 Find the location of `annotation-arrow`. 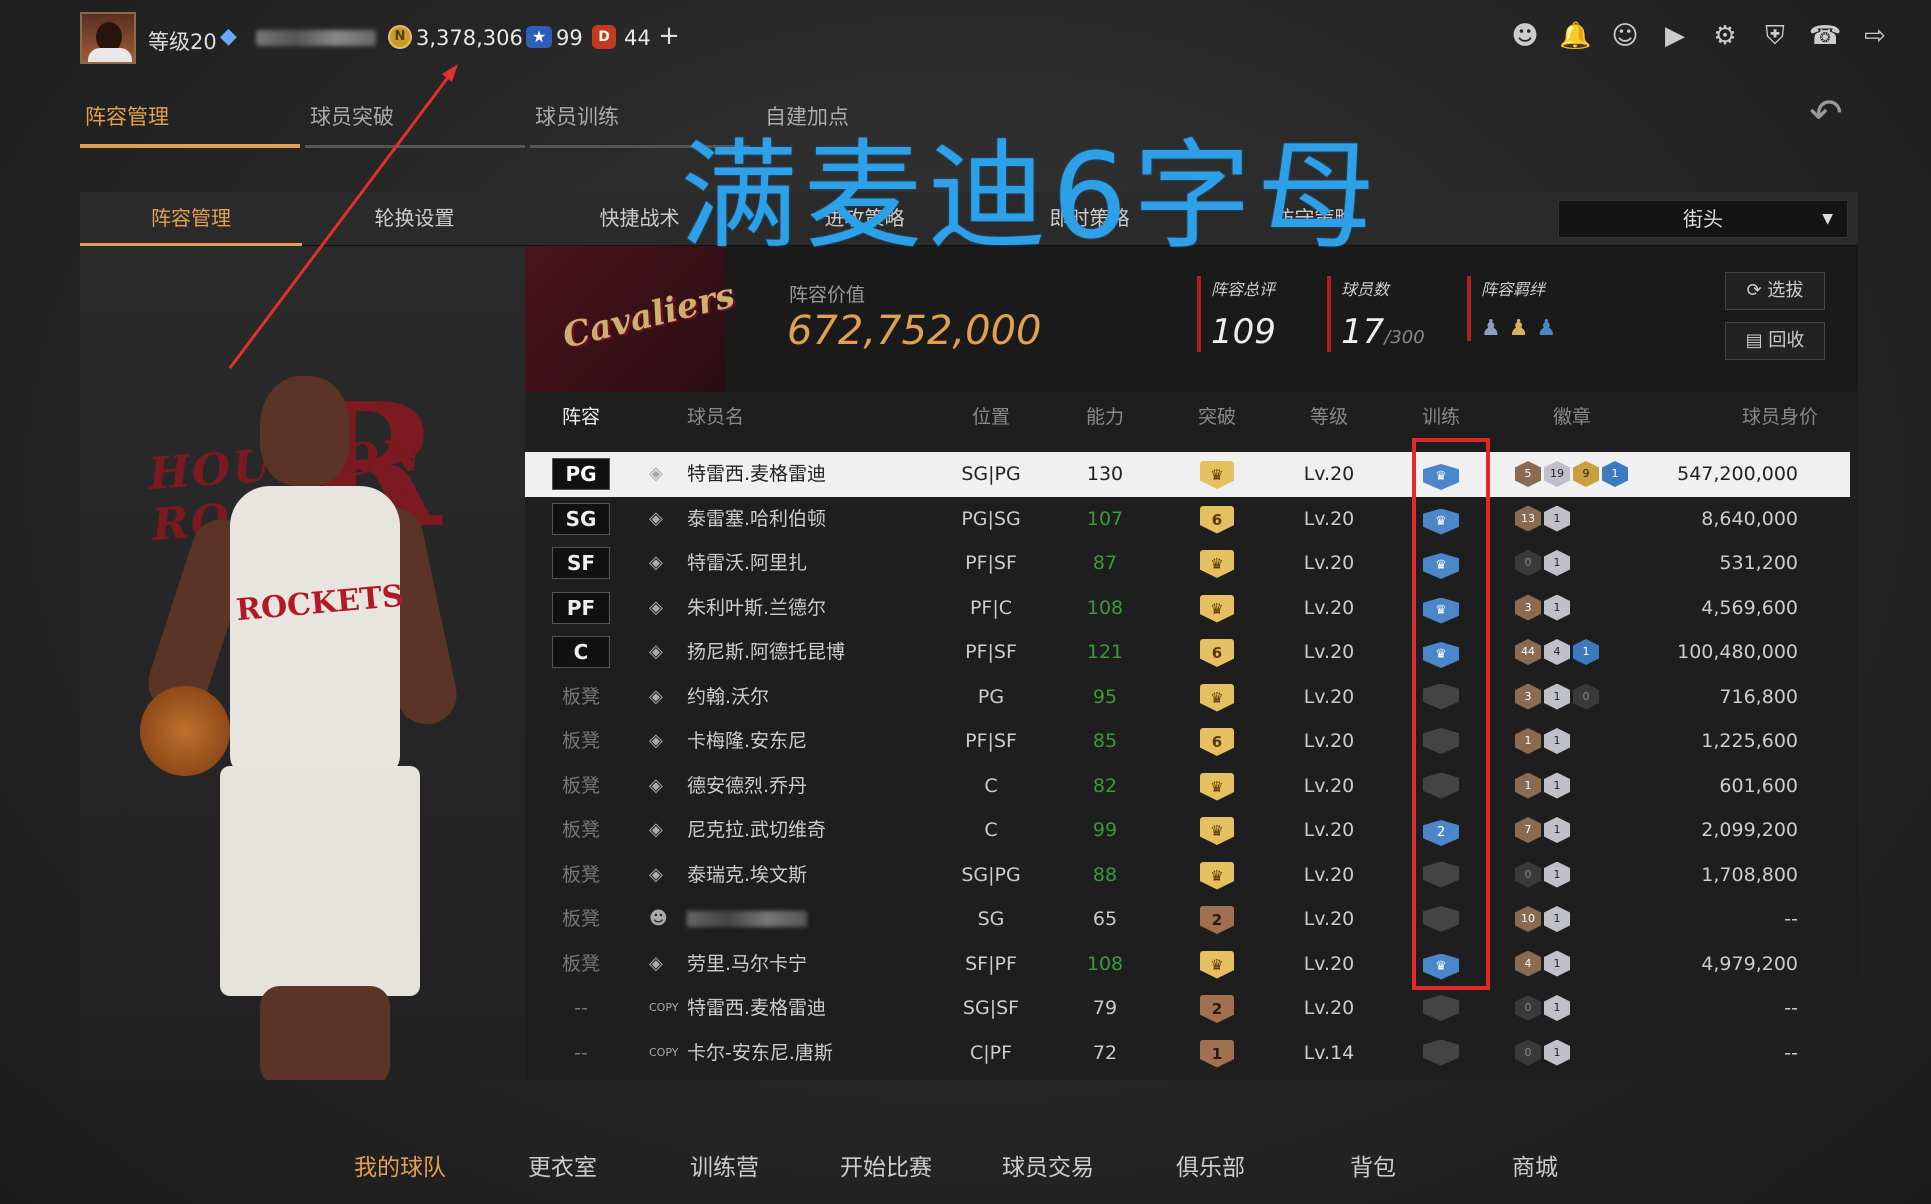

annotation-arrow is located at coordinates (343, 216).